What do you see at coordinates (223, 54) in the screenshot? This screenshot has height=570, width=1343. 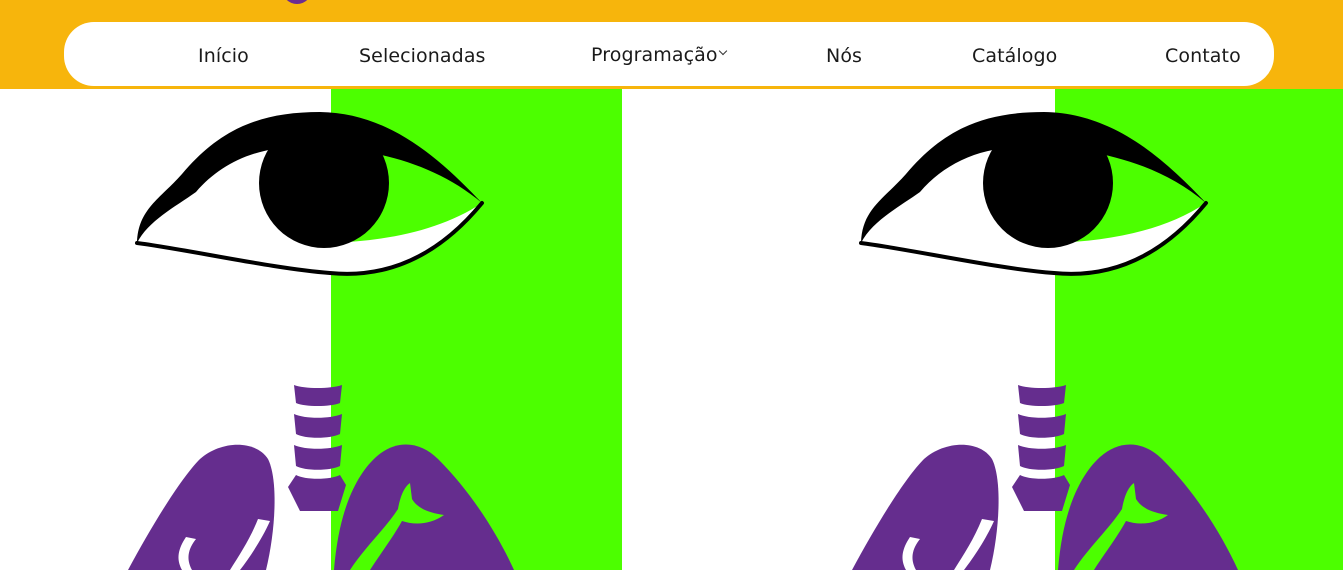 I see `nav-item-inicio: Início` at bounding box center [223, 54].